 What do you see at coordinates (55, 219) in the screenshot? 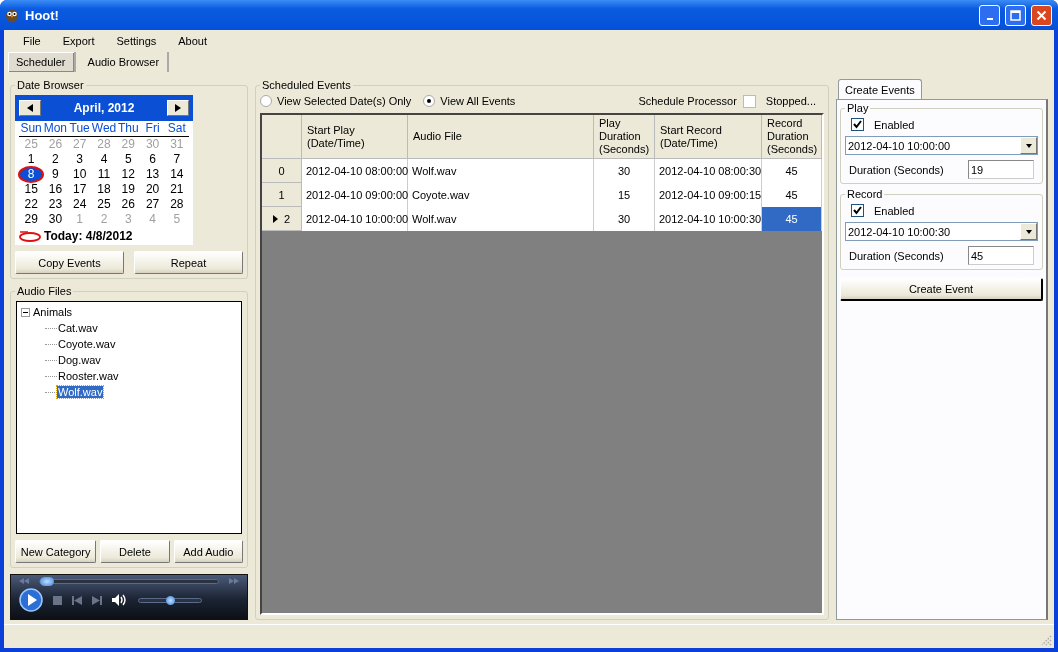
I see `calendar-day: 30` at bounding box center [55, 219].